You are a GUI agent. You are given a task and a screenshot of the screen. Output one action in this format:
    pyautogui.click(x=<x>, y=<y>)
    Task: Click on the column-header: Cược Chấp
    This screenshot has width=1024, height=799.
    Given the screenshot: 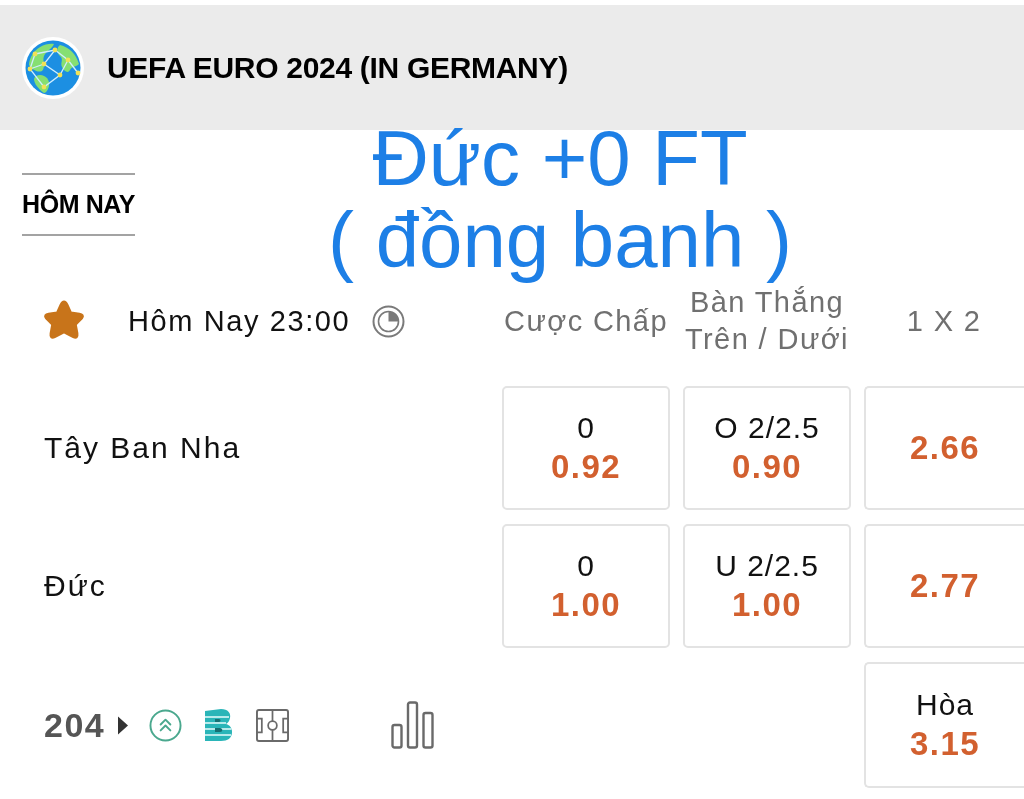 What is the action you would take?
    pyautogui.click(x=586, y=321)
    